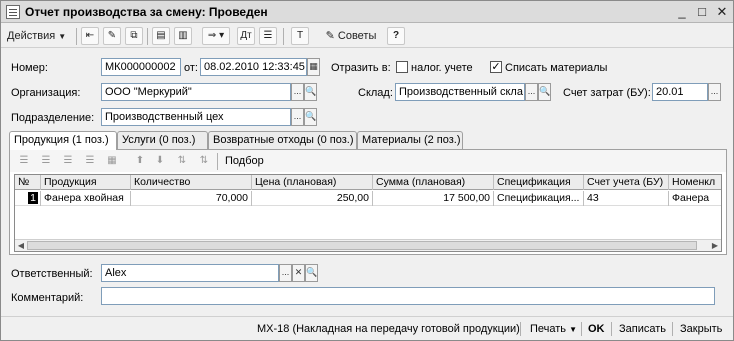 The image size is (734, 341). What do you see at coordinates (433, 198) in the screenshot?
I see `cell-planned-sum: 17 500,00` at bounding box center [433, 198].